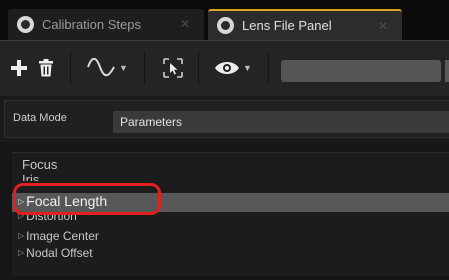 This screenshot has height=280, width=449. Describe the element at coordinates (62, 236) in the screenshot. I see `list-item-label: Image Center` at that location.